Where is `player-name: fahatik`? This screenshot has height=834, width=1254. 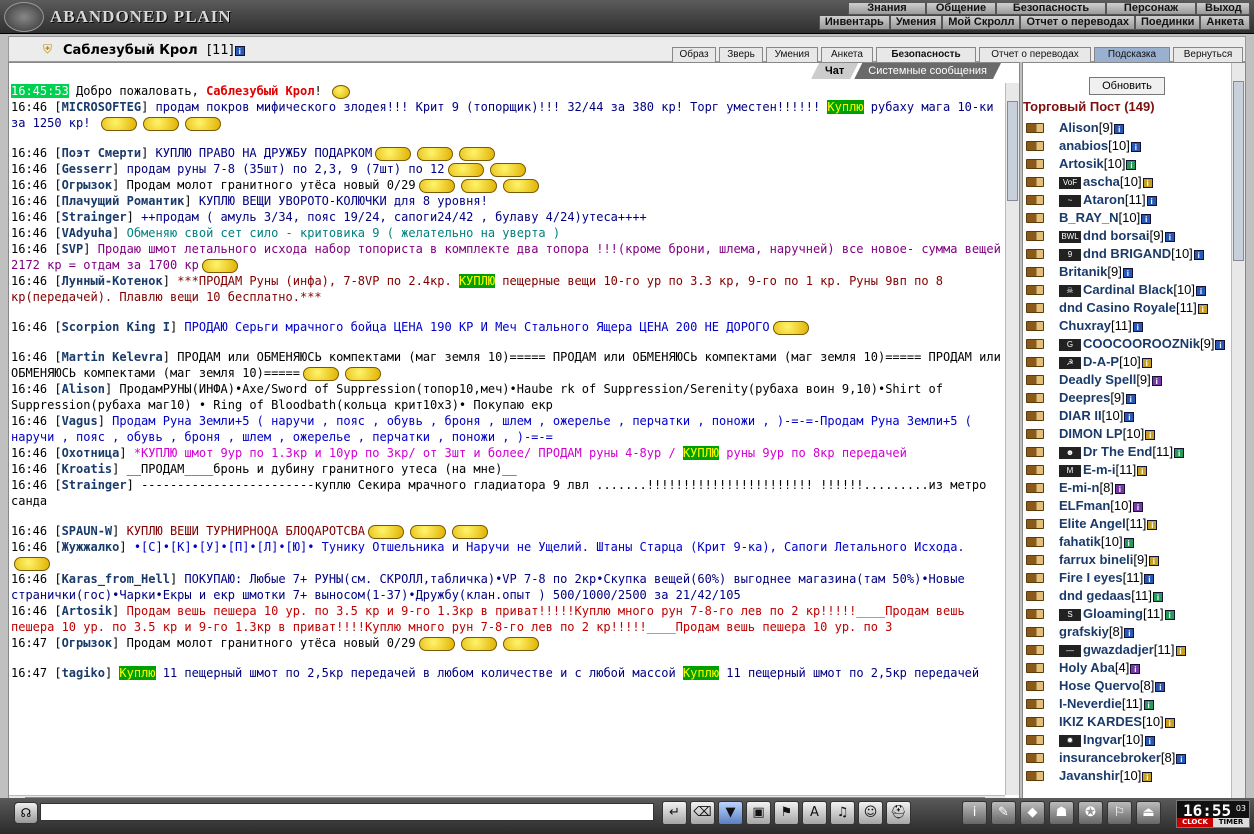 player-name: fahatik is located at coordinates (1080, 541).